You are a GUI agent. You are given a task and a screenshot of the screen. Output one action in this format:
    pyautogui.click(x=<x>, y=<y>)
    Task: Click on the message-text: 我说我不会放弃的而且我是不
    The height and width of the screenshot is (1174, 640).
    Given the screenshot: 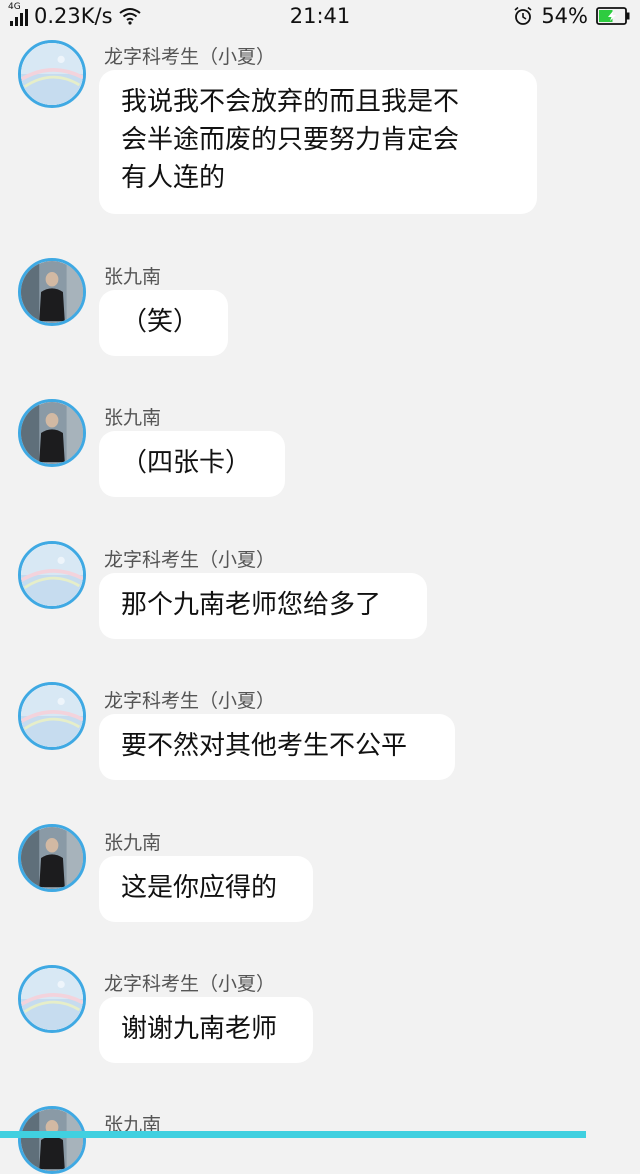 What is the action you would take?
    pyautogui.click(x=290, y=102)
    